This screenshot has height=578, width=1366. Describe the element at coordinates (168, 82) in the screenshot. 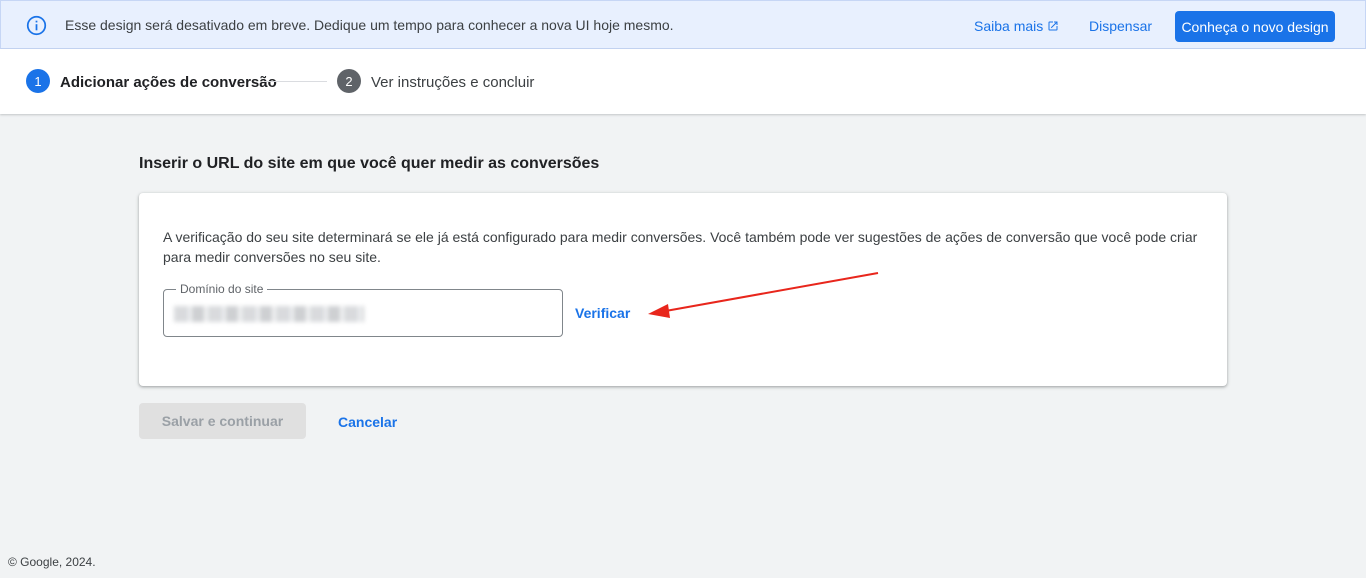

I see `step-1-label: Adicionar ações de conversão` at that location.